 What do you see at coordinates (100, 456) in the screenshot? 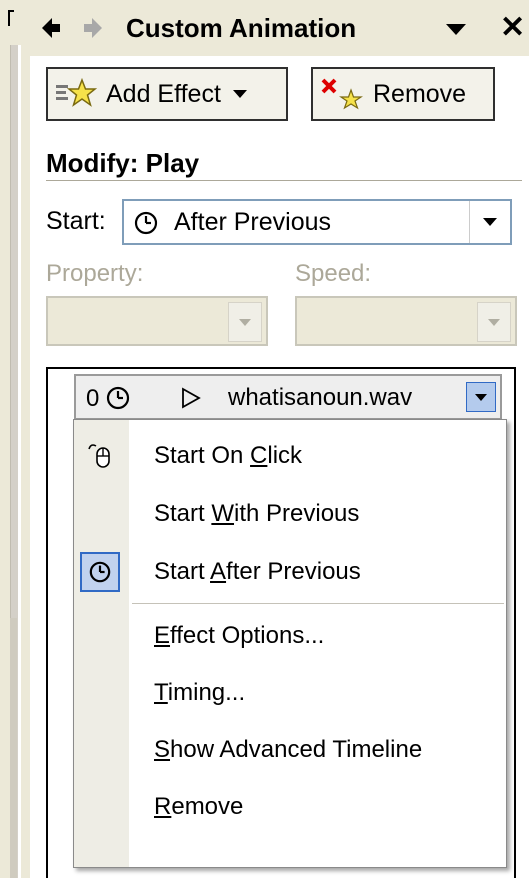
I see `mouse-icon` at bounding box center [100, 456].